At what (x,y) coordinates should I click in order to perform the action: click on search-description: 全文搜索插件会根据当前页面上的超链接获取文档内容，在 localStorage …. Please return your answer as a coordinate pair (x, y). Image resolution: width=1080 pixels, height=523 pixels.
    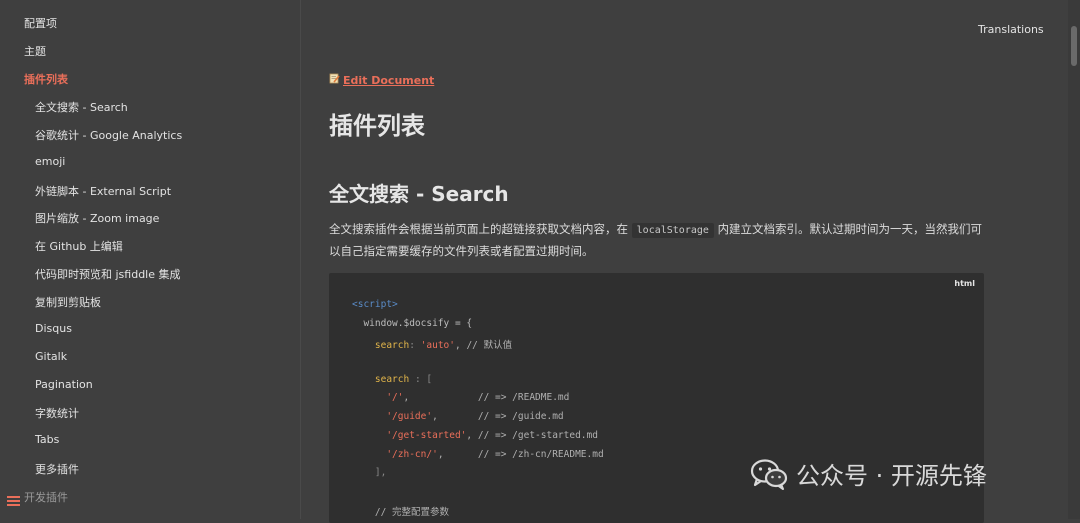
    Looking at the image, I should click on (659, 240).